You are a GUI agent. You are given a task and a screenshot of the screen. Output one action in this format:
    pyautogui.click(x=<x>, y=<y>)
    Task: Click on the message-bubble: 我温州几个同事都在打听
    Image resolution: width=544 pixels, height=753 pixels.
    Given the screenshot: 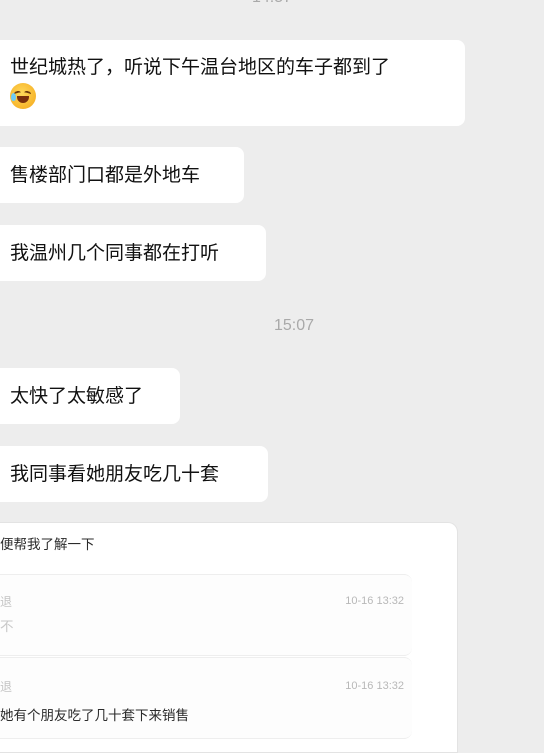 What is the action you would take?
    pyautogui.click(x=133, y=253)
    